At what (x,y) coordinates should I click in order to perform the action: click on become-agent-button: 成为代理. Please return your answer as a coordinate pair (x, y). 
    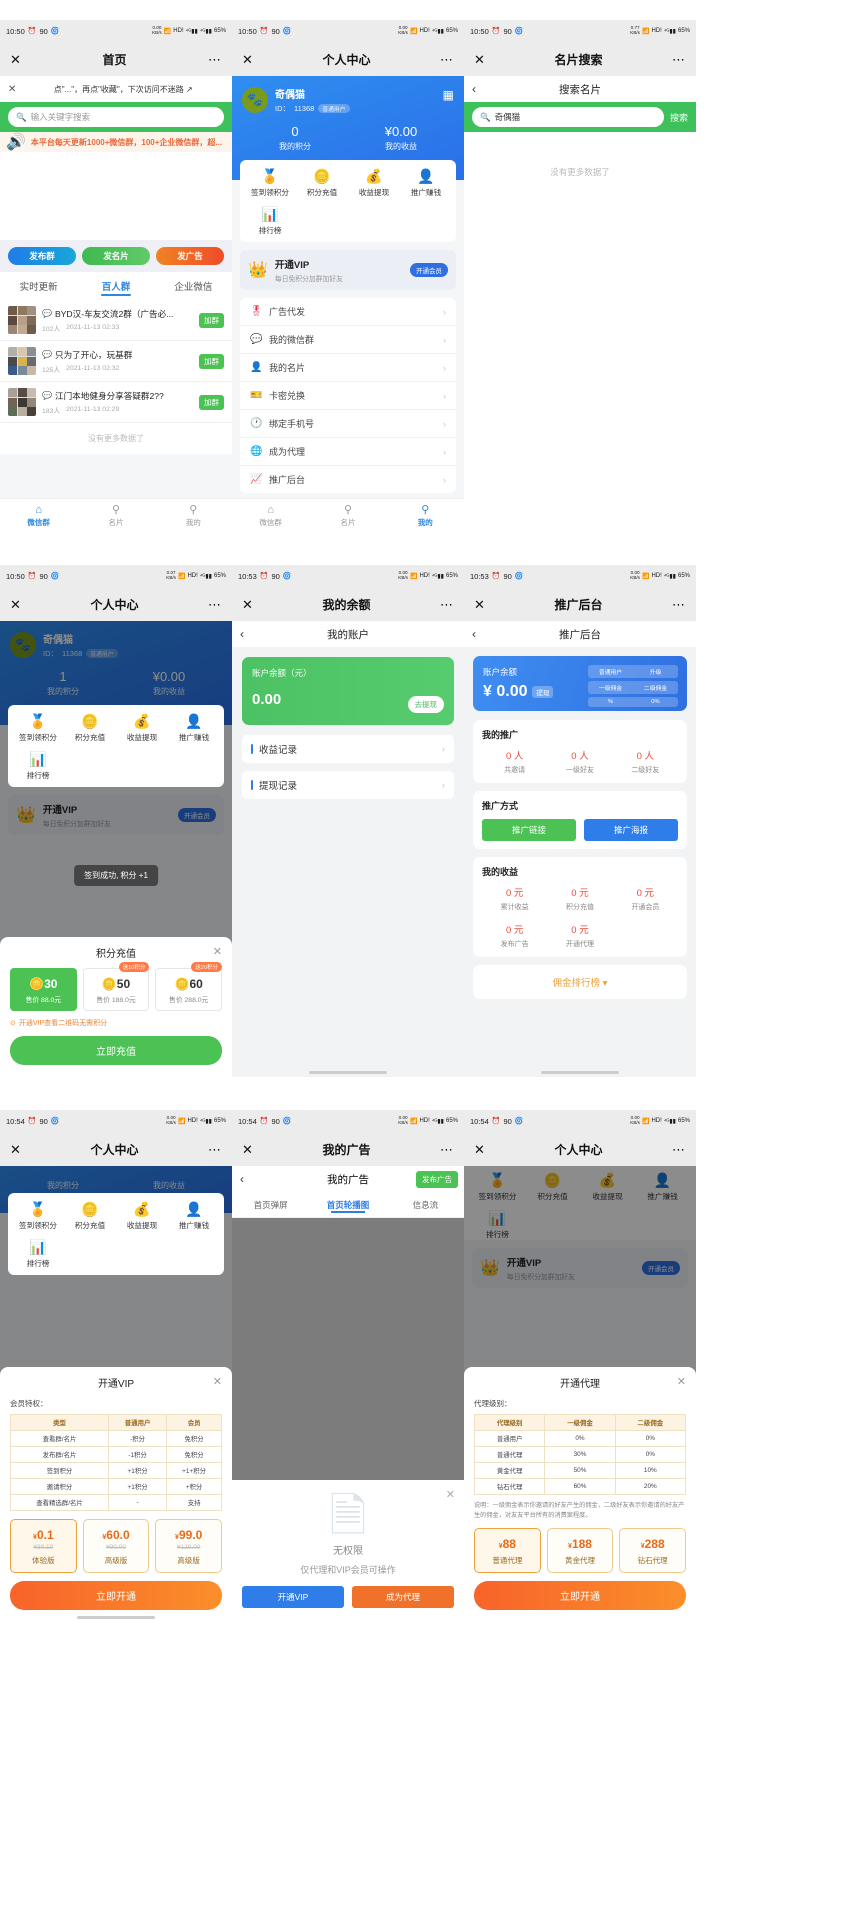
    Looking at the image, I should click on (403, 1597).